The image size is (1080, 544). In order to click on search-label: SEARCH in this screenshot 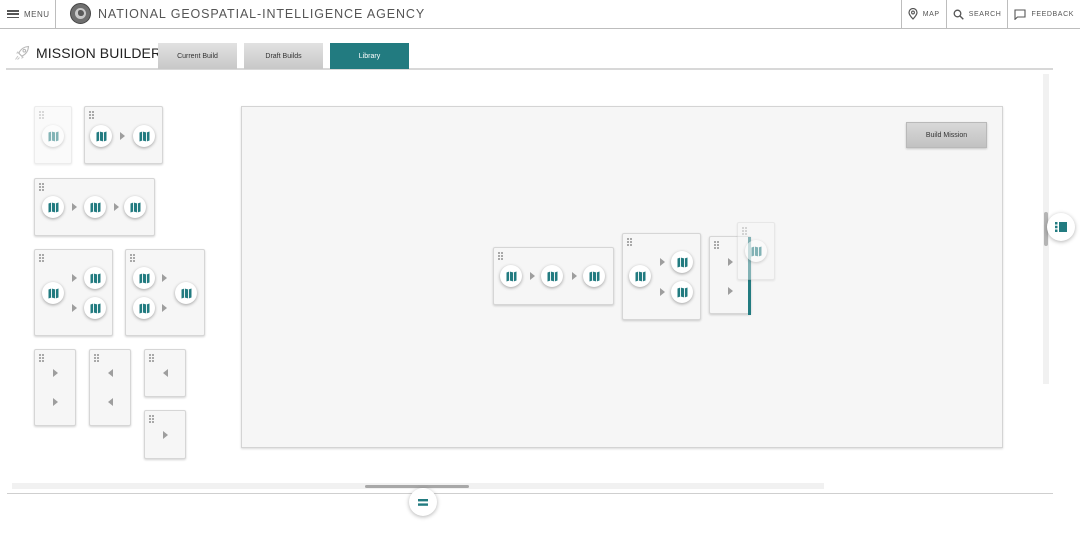, I will do `click(985, 14)`.